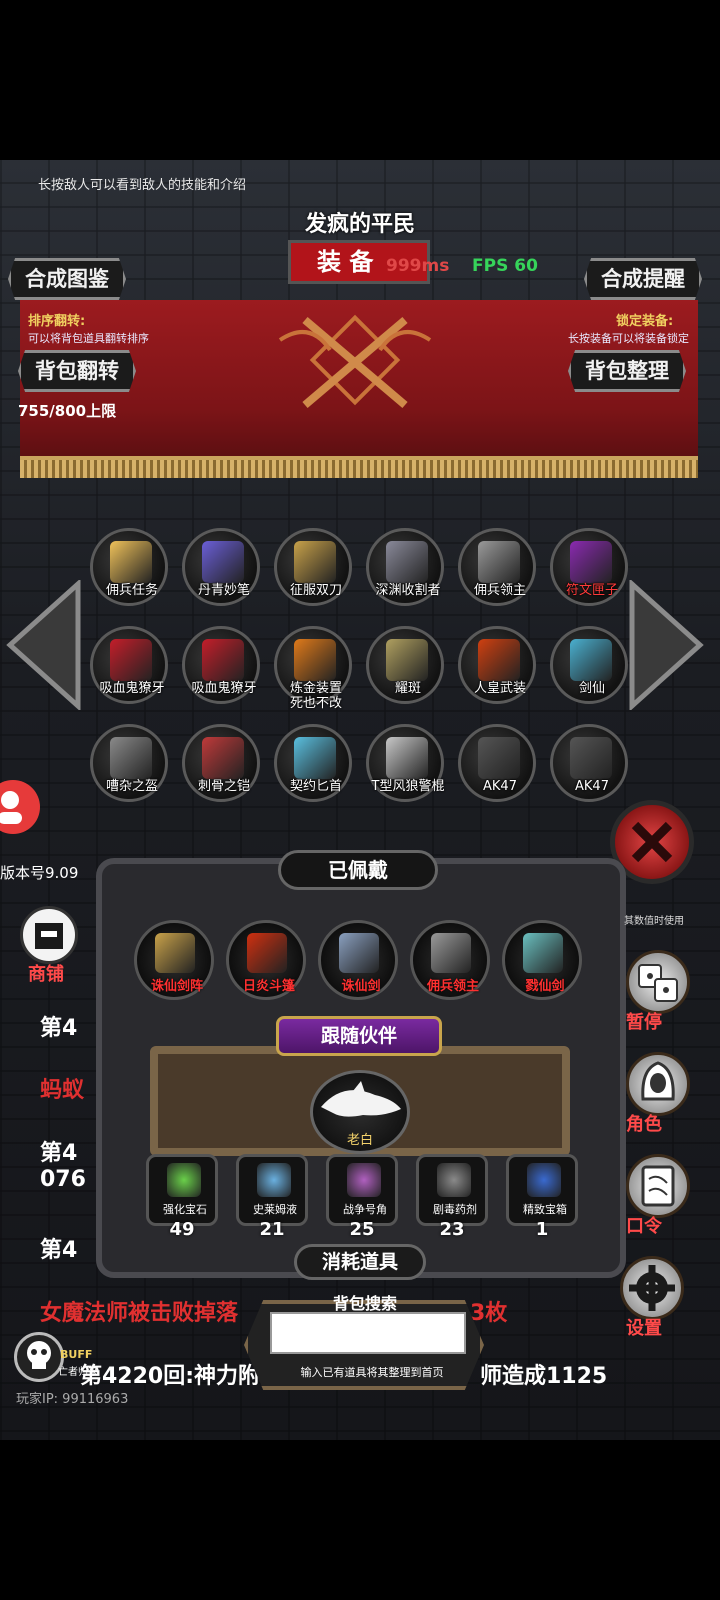  Describe the element at coordinates (268, 986) in the screenshot. I see `equipped-label: 日炎斗篷` at that location.